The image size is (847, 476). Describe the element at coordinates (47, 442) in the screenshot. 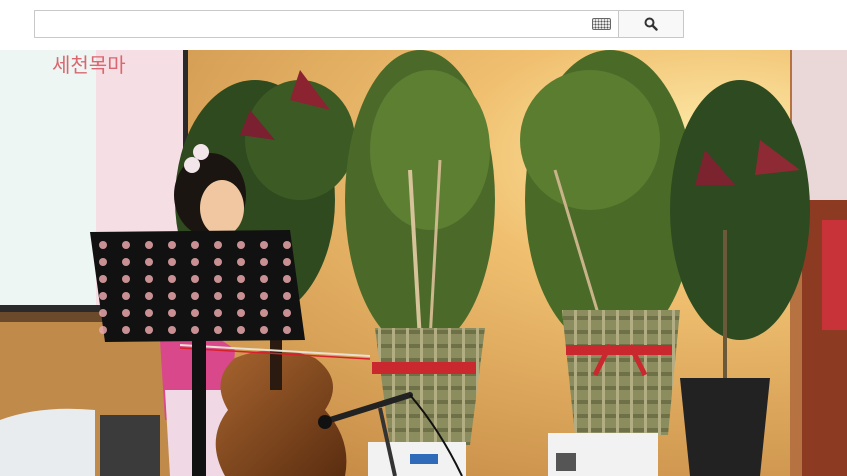

I see `chair-left` at that location.